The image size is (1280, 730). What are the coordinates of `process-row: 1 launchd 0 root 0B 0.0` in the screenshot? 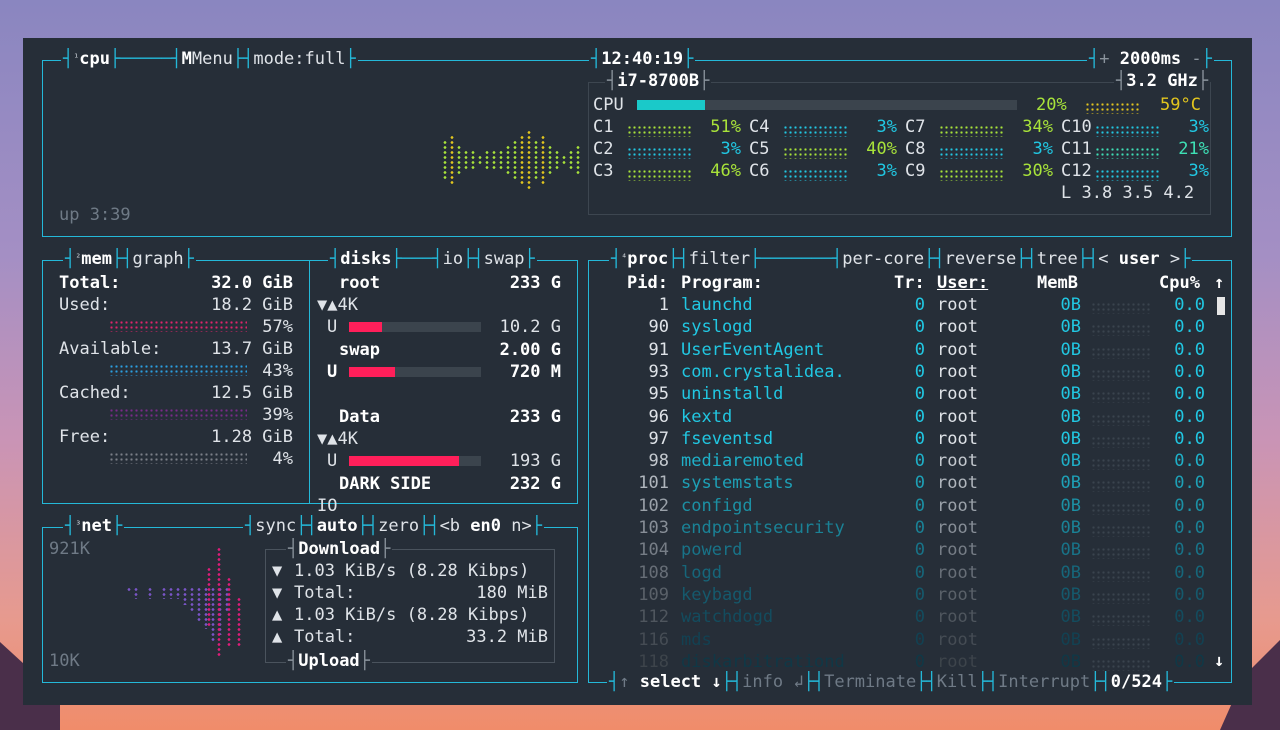 It's located at (899, 305).